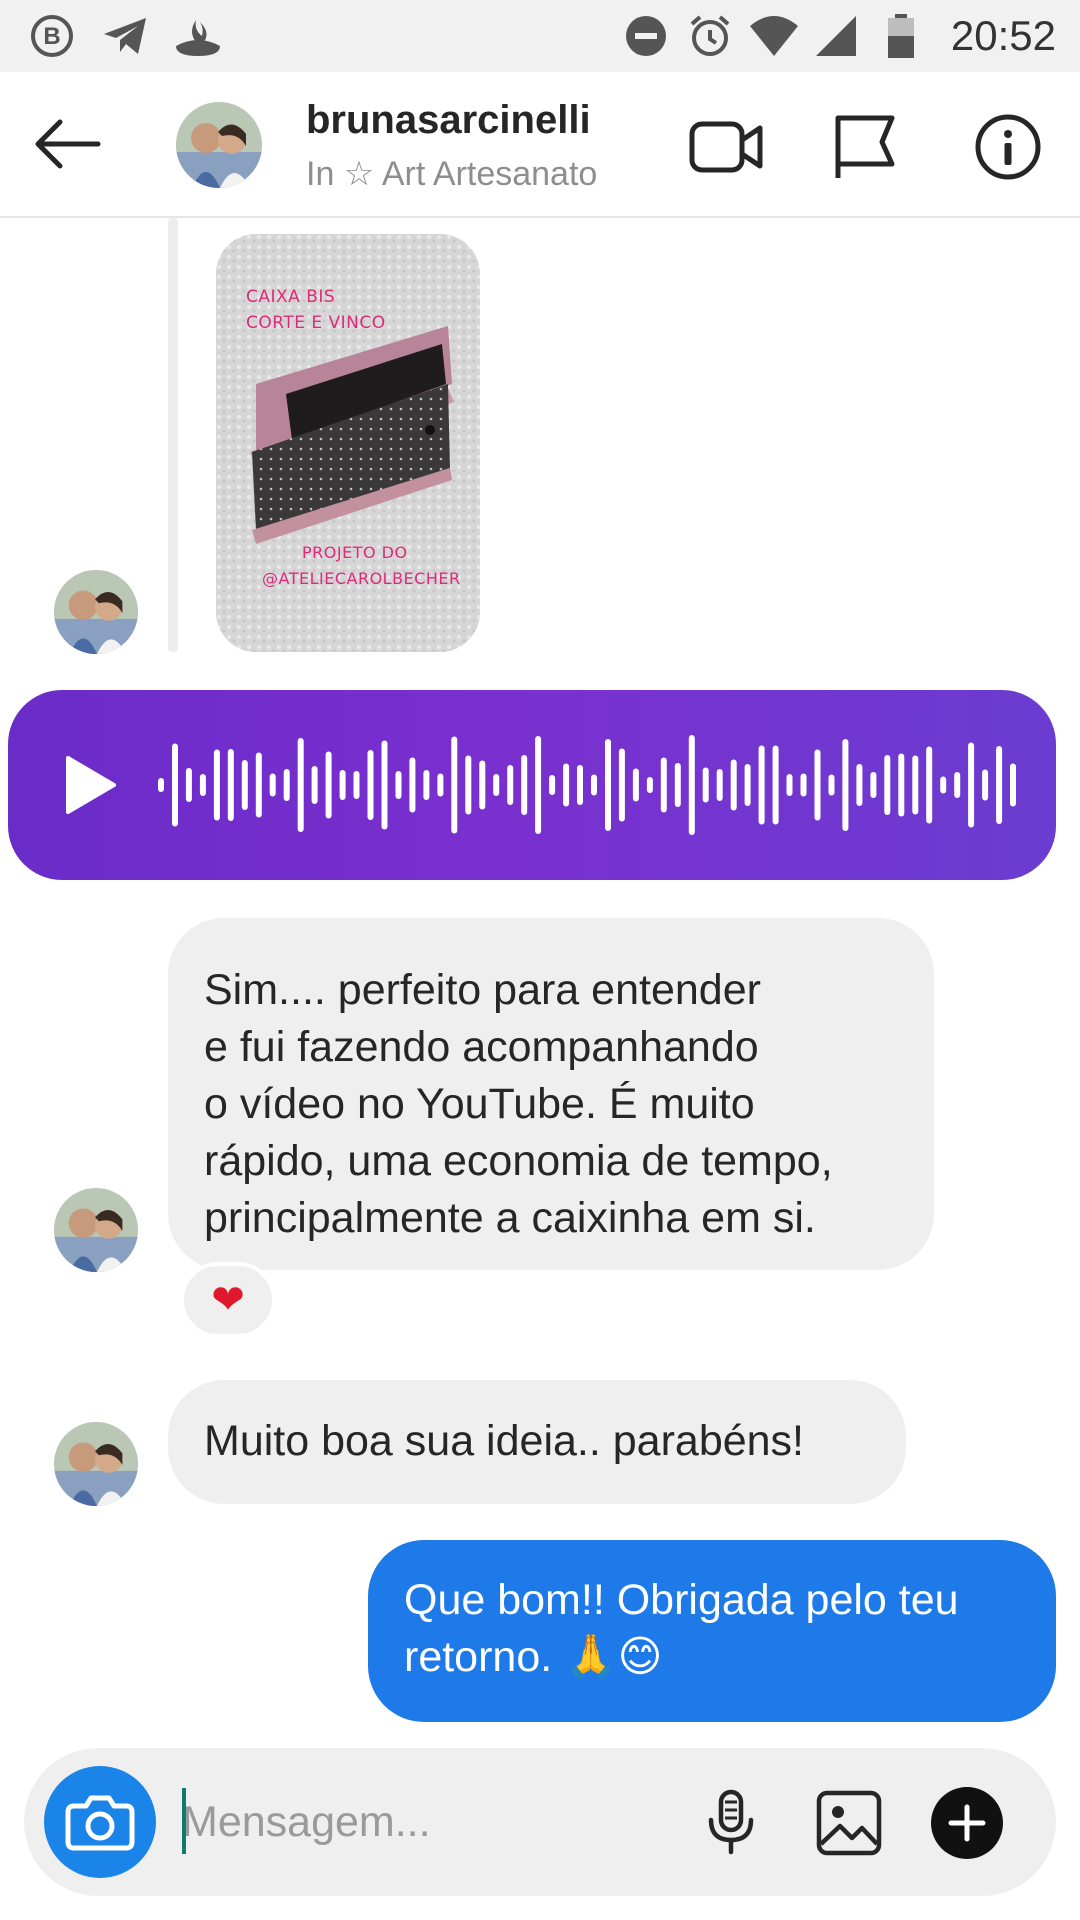 This screenshot has height=1920, width=1080. I want to click on battery-icon, so click(901, 36).